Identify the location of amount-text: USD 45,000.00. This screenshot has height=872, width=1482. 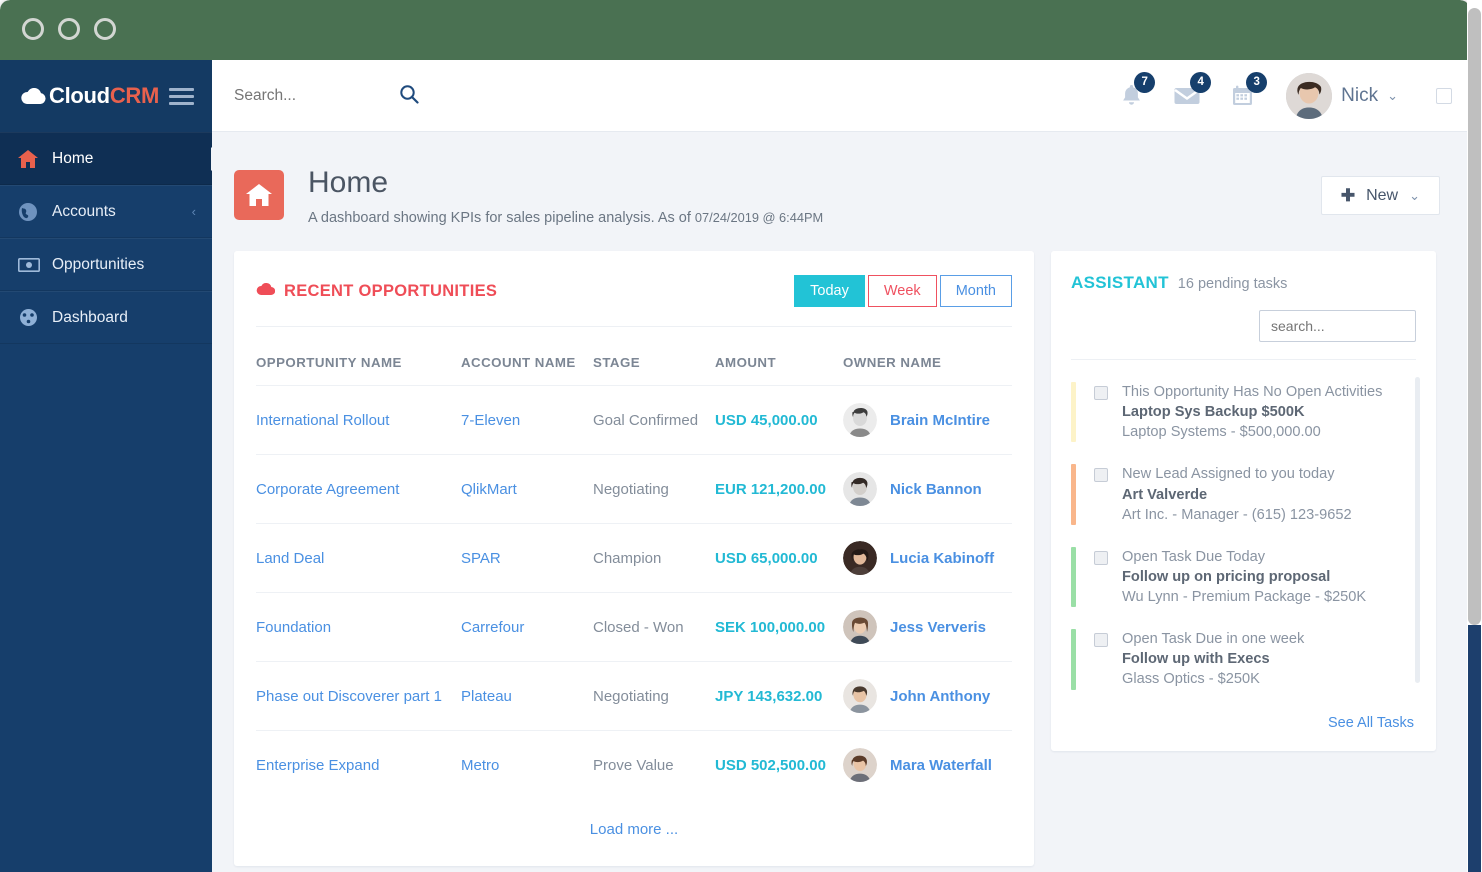
(766, 420).